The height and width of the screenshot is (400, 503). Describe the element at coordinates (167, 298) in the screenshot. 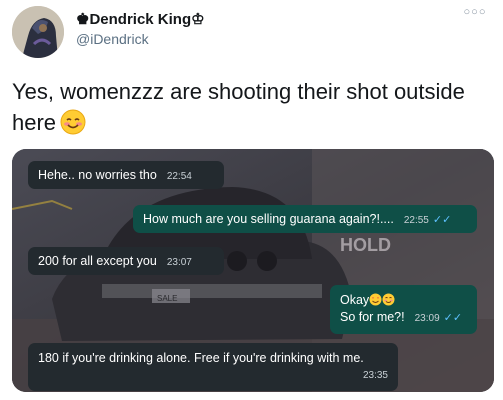

I see `plate-text: SALE` at that location.